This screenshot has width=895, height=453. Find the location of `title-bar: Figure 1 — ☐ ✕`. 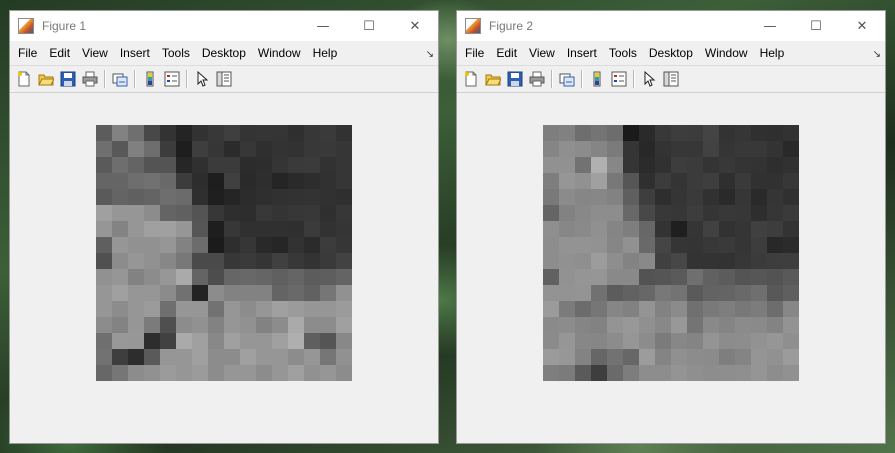

title-bar: Figure 1 — ☐ ✕ is located at coordinates (224, 26).